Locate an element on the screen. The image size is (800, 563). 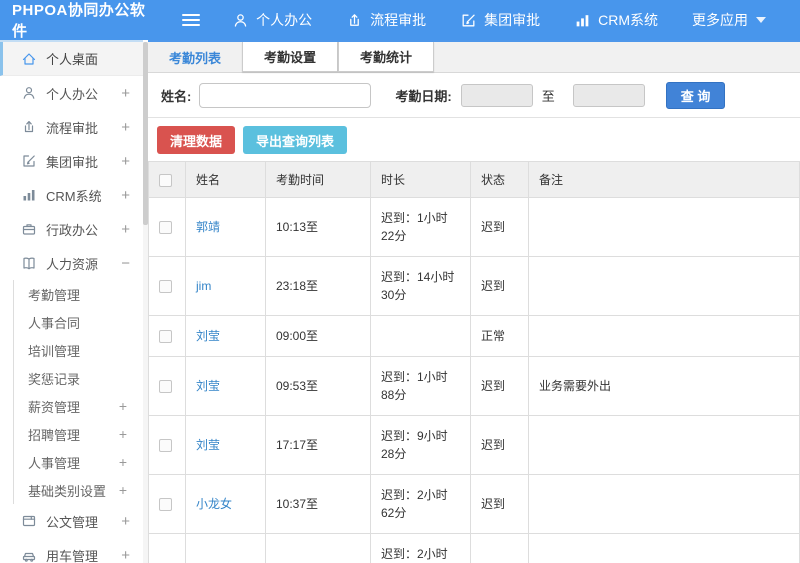
nav-item-label: 集团审批 is located at coordinates (512, 20).